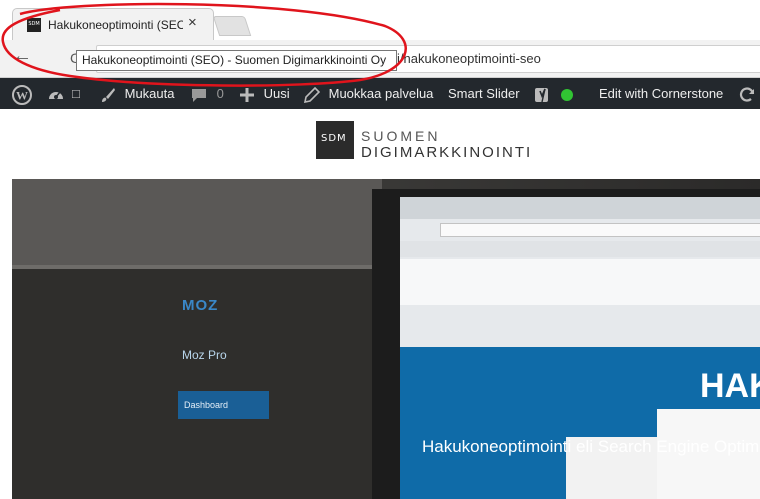 The image size is (760, 499). What do you see at coordinates (580, 208) in the screenshot?
I see `screen-browser-tabs` at bounding box center [580, 208].